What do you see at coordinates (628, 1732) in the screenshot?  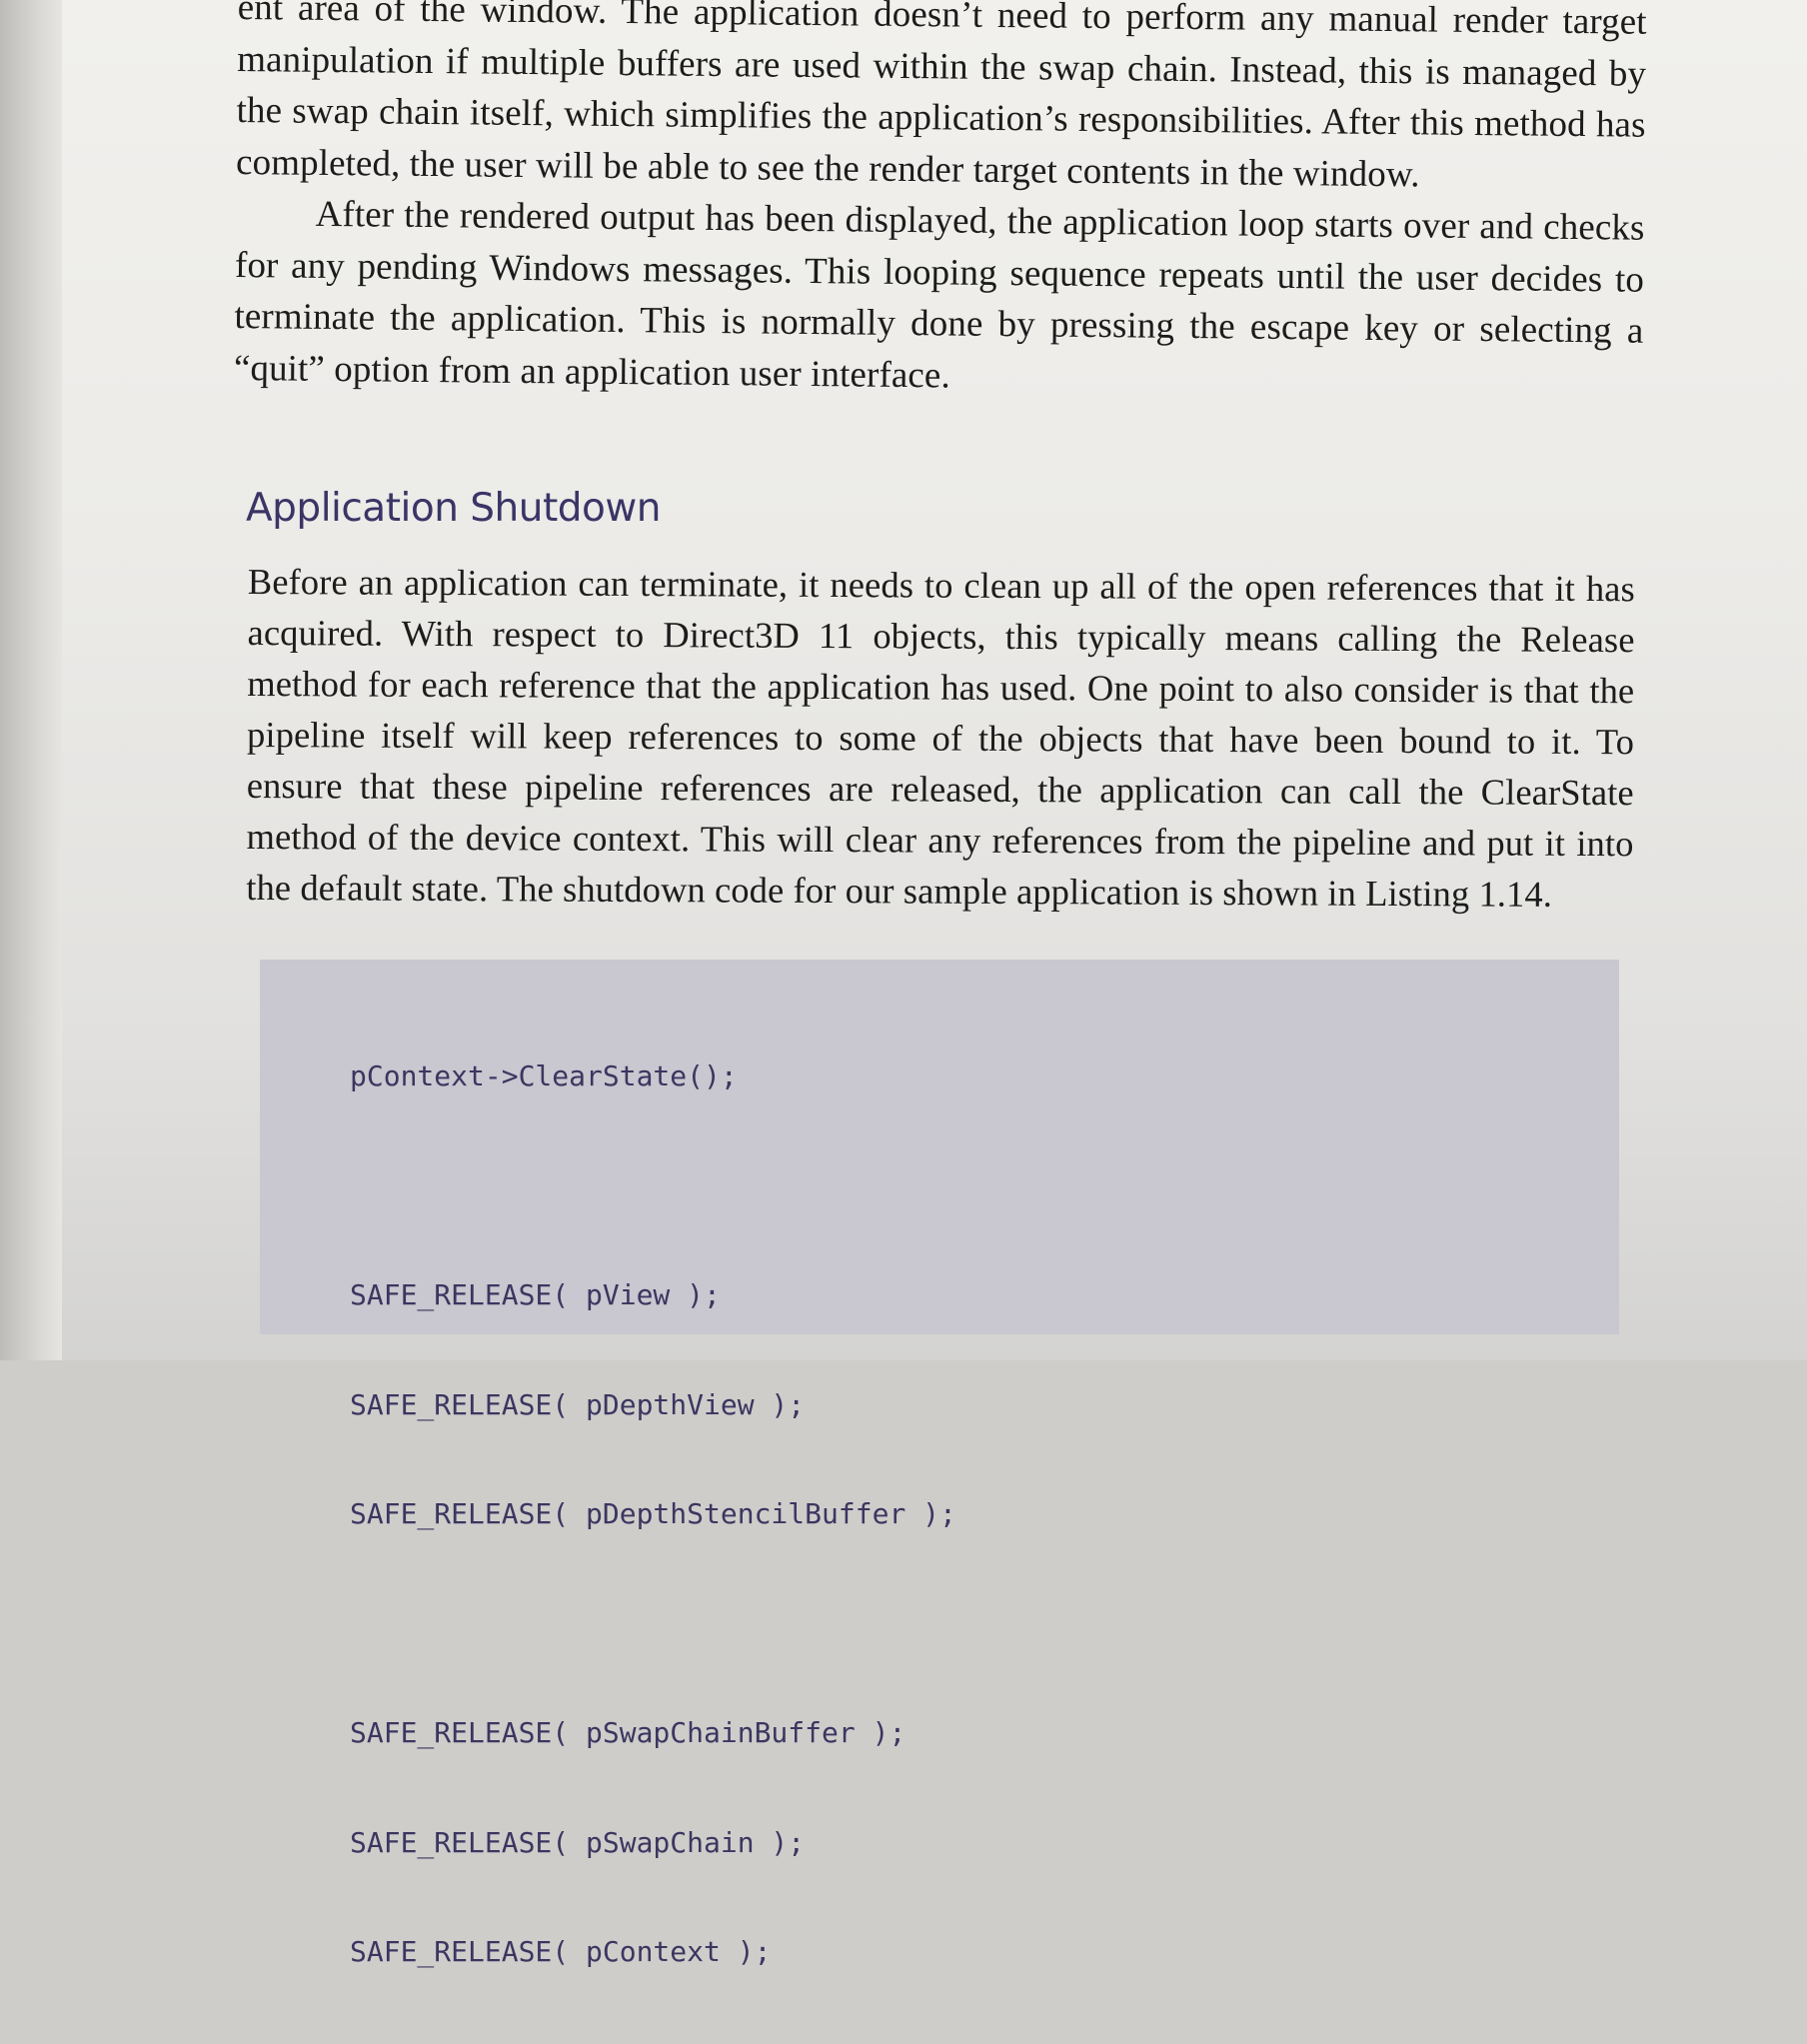 I see `code-line: SAFE_RELEASE( pSwapChainBuffer );` at bounding box center [628, 1732].